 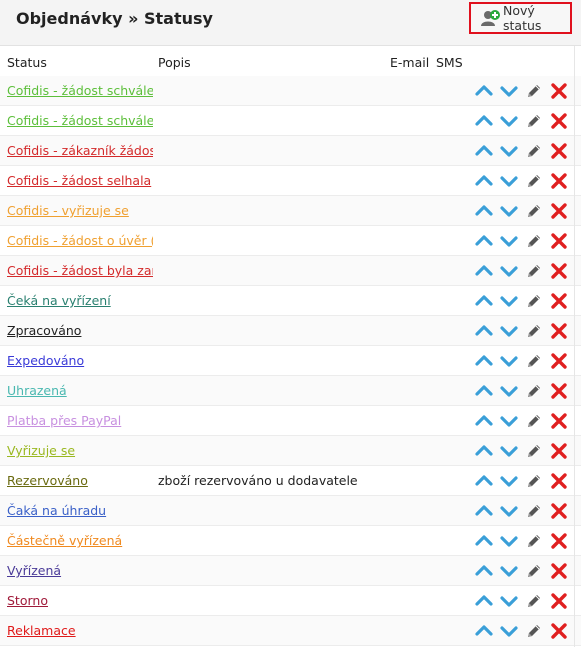 What do you see at coordinates (80, 630) in the screenshot?
I see `status-link: Reklamace` at bounding box center [80, 630].